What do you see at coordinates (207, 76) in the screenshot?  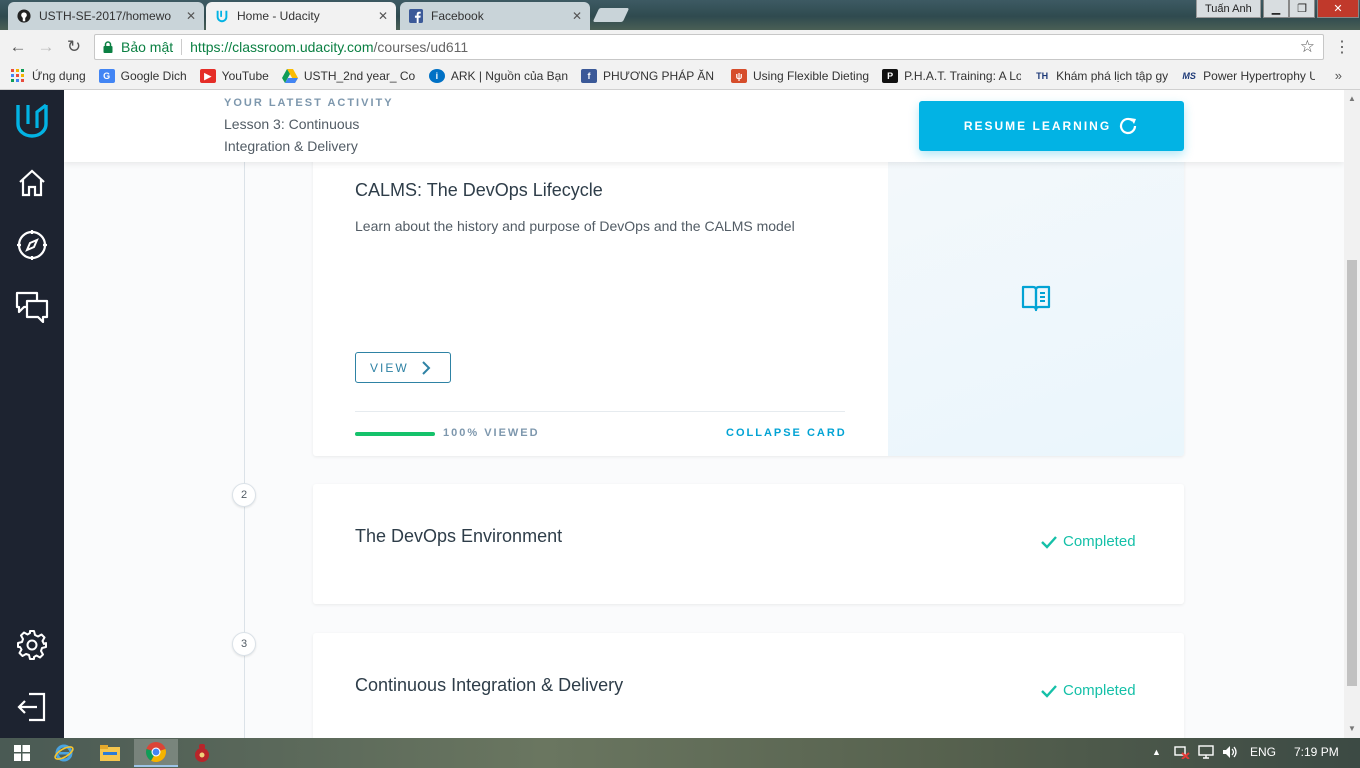 I see `youtube-icon: ▶` at bounding box center [207, 76].